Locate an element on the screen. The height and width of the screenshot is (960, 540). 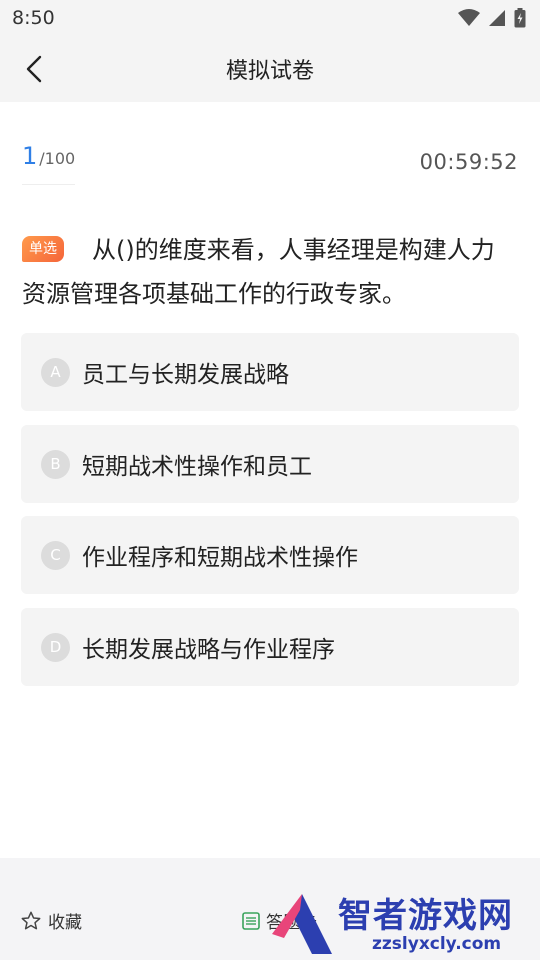
option-text: 短期战术性操作和员工 is located at coordinates (197, 467).